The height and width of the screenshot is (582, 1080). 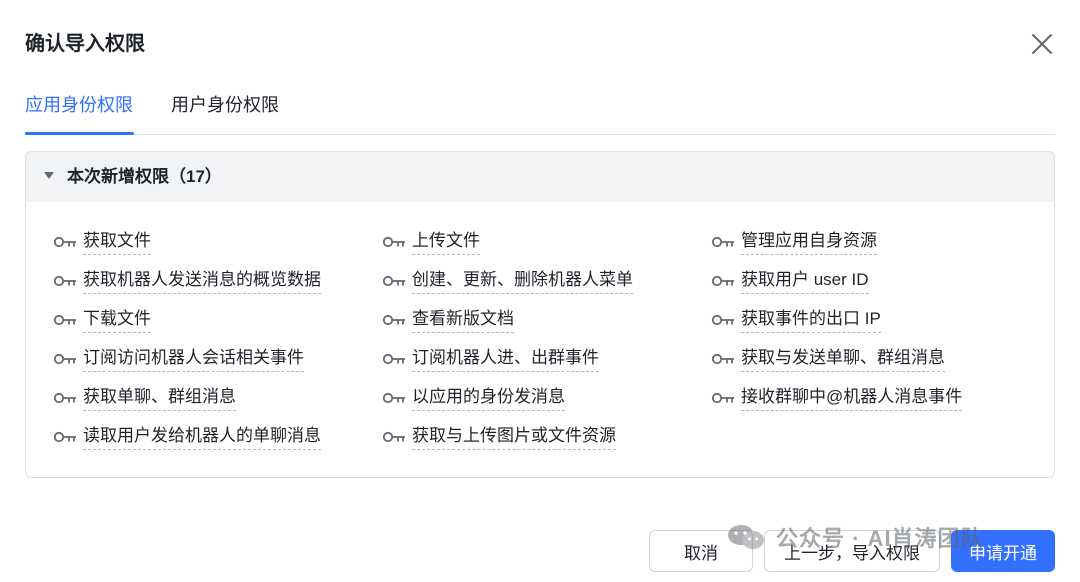 I want to click on permission-label: 读取用户发给机器人的单聊消息, so click(x=202, y=437).